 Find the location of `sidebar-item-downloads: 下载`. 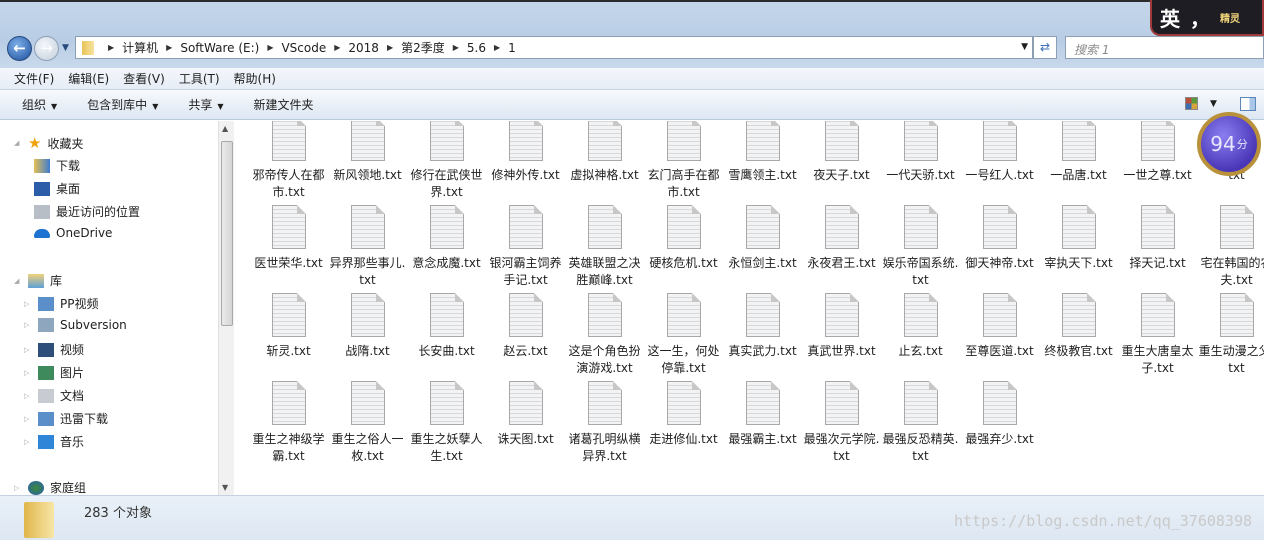

sidebar-item-downloads: 下载 is located at coordinates (57, 165).